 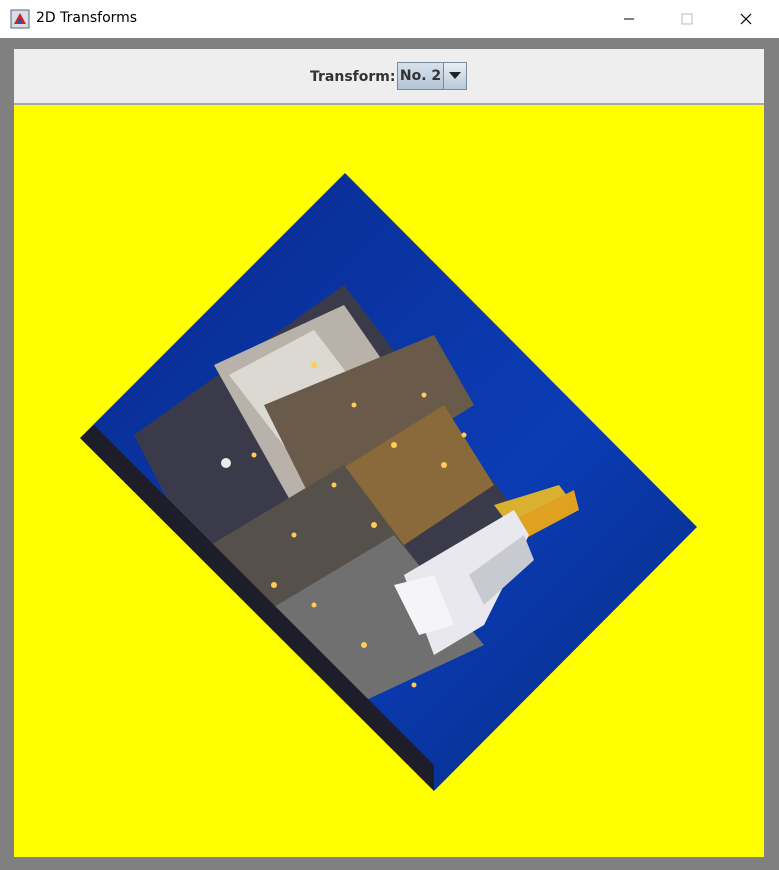 What do you see at coordinates (353, 77) in the screenshot?
I see `transform-label: Transform:` at bounding box center [353, 77].